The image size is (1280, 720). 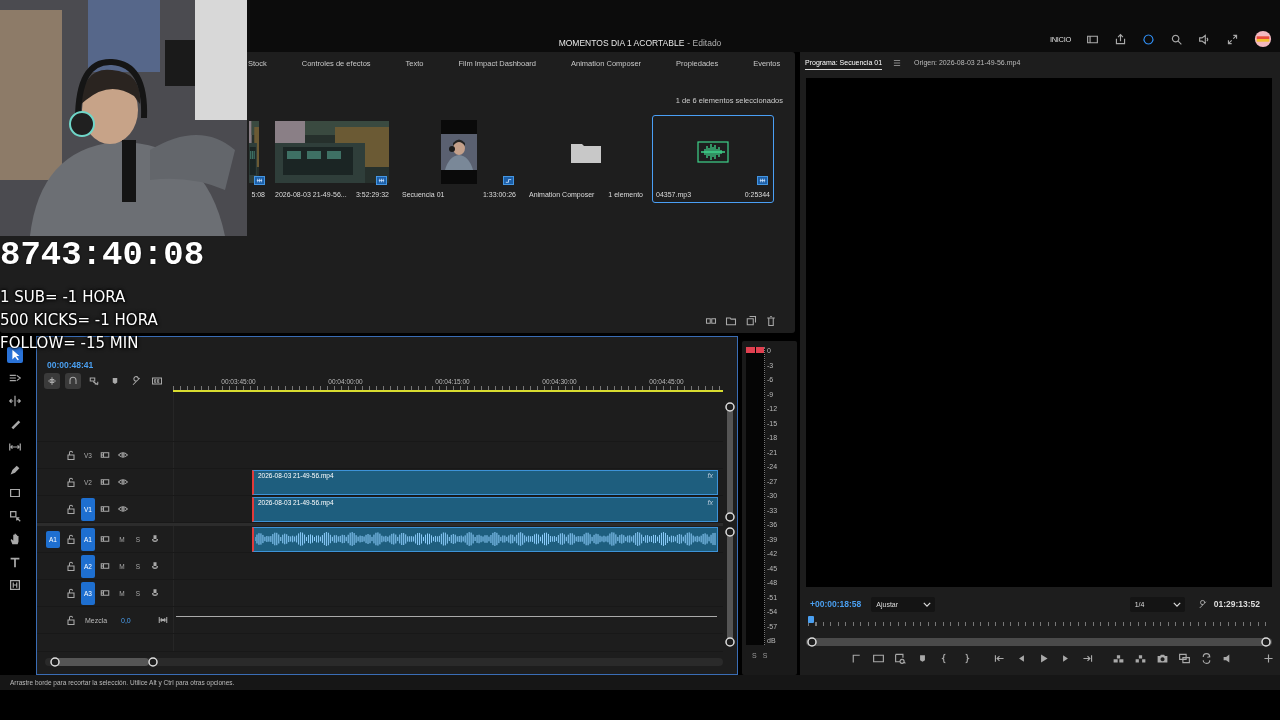 I want to click on plus-icon, so click(x=1268, y=658).